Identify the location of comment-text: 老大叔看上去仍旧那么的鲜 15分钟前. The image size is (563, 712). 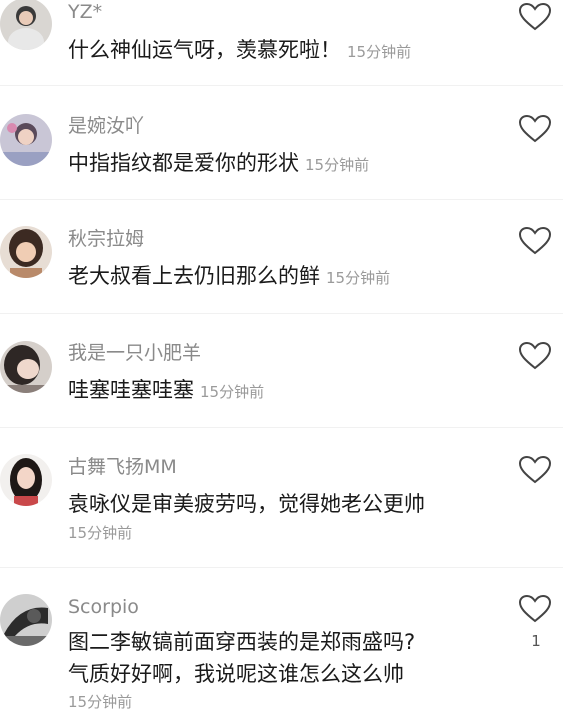
(280, 277).